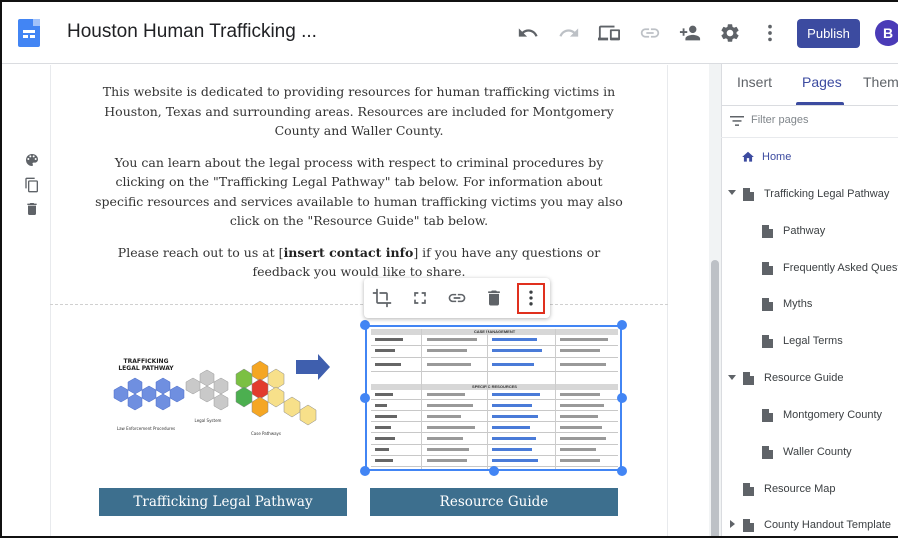 This screenshot has height=538, width=898. What do you see at coordinates (208, 420) in the screenshot?
I see `diagram-label-mid: Legal System` at bounding box center [208, 420].